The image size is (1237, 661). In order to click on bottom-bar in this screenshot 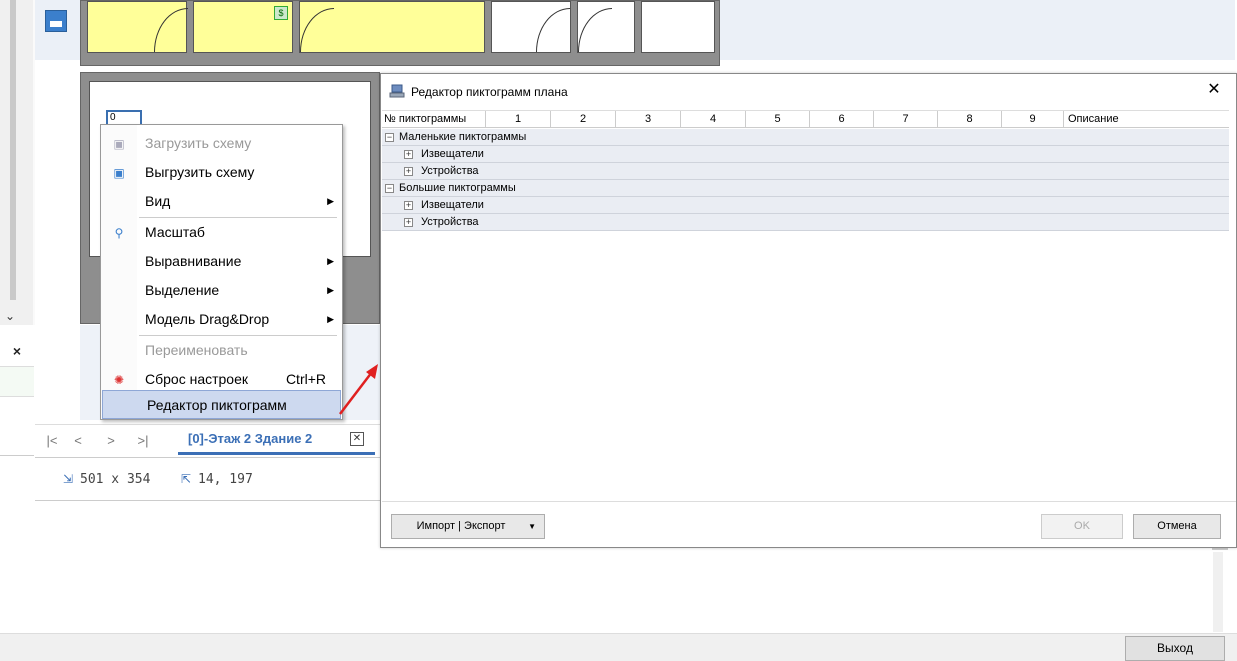, I will do `click(618, 647)`.